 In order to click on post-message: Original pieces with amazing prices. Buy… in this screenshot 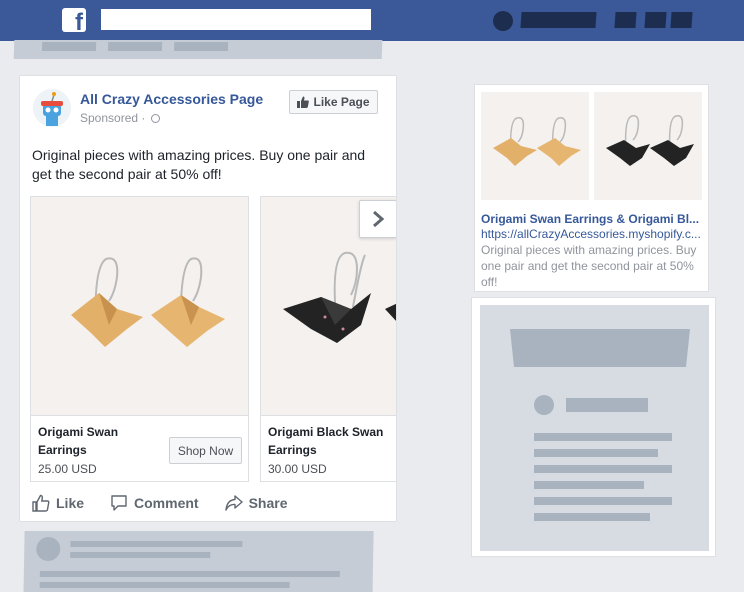, I will do `click(199, 164)`.